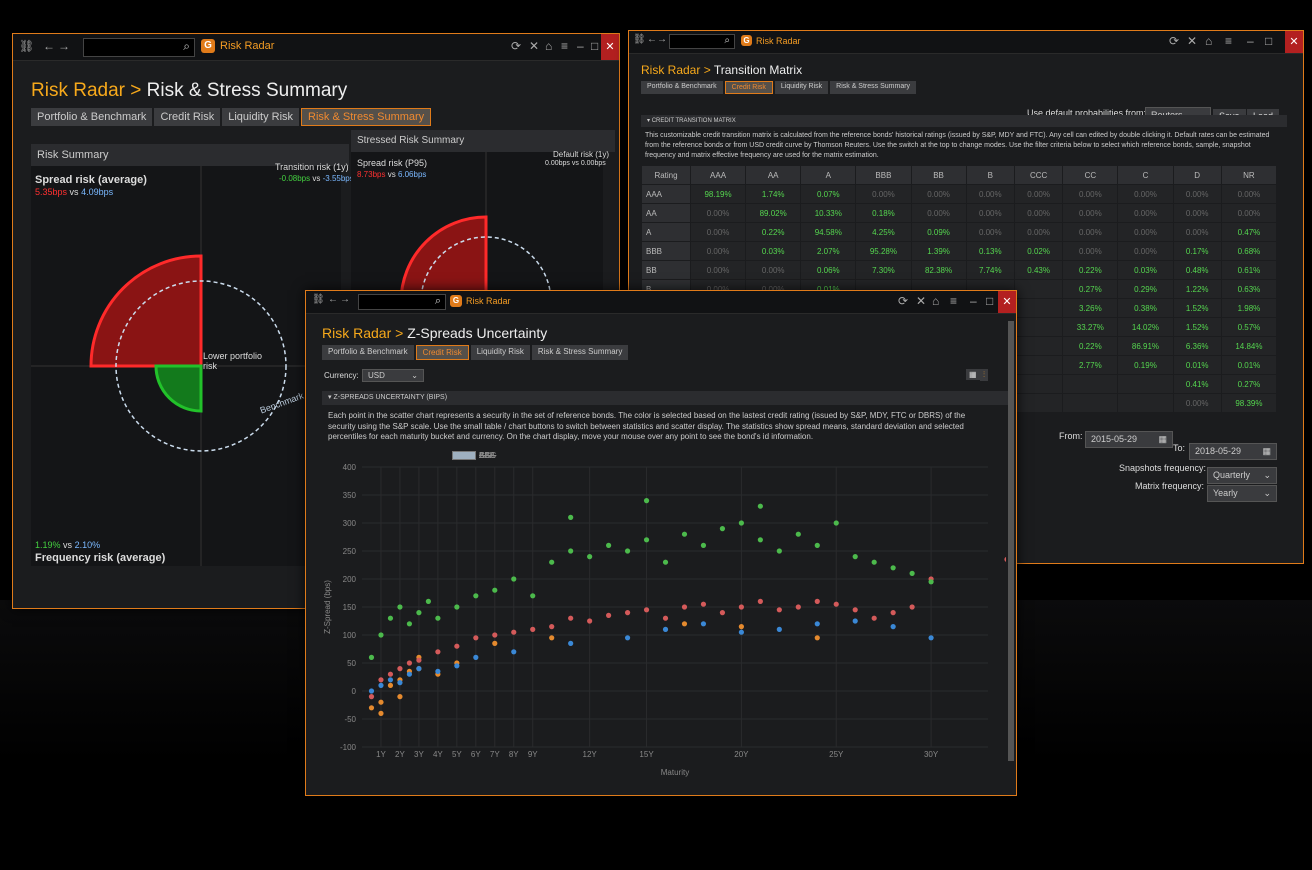 The width and height of the screenshot is (1312, 870). I want to click on matrix-cell: 98.39%, so click(1249, 403).